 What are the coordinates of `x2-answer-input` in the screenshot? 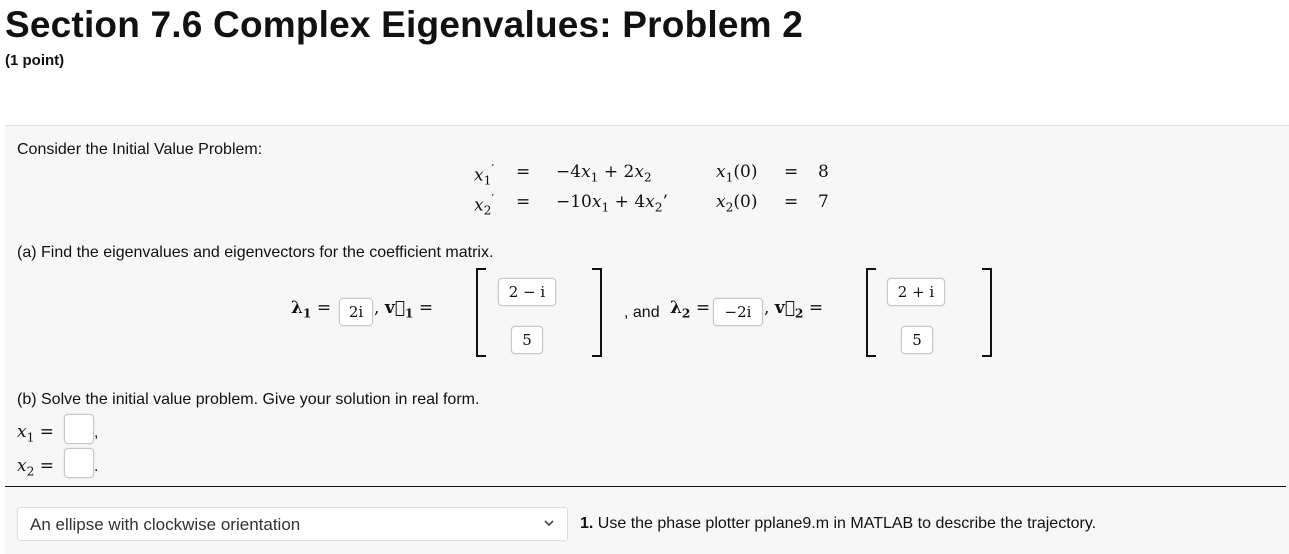 It's located at (79, 463).